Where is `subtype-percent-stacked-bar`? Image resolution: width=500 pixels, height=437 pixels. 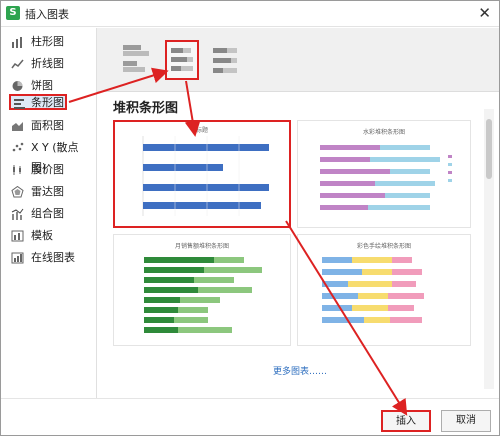
subtype-percent-stacked-bar is located at coordinates (226, 60).